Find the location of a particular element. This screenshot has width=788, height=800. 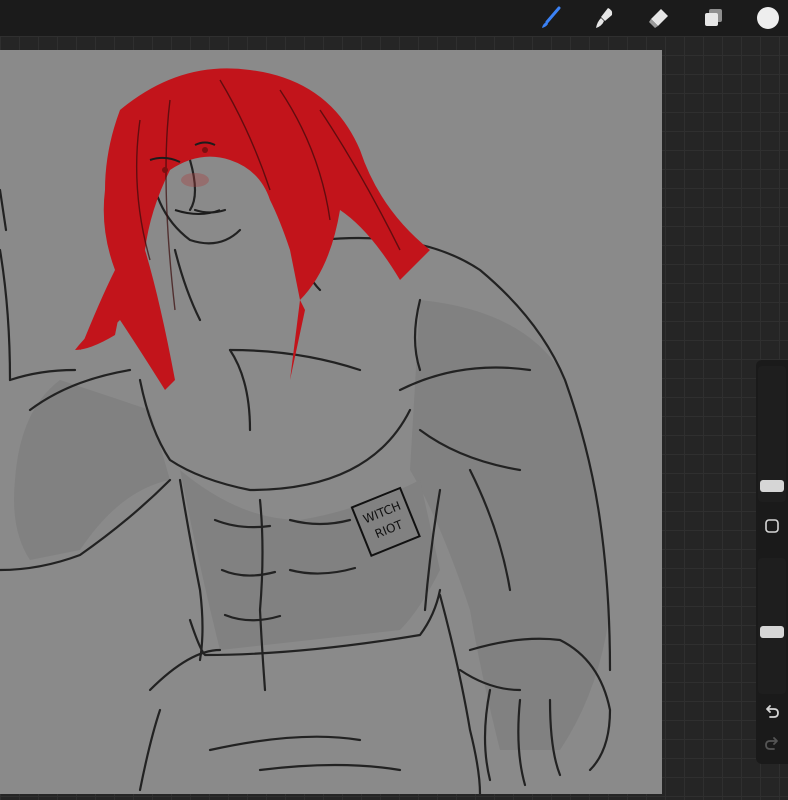

square-icon is located at coordinates (772, 526).